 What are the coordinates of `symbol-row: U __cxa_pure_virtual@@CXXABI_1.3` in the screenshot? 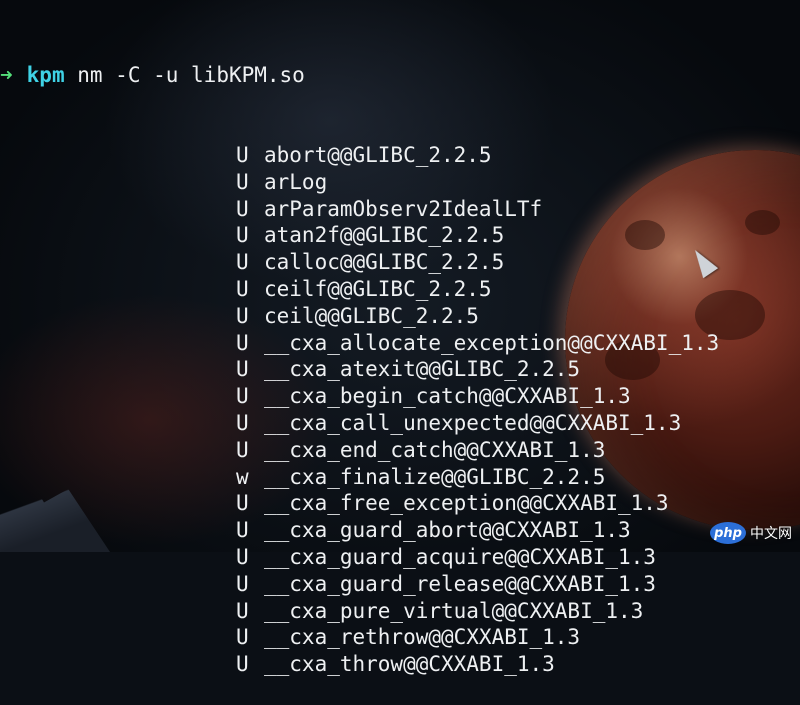 It's located at (400, 611).